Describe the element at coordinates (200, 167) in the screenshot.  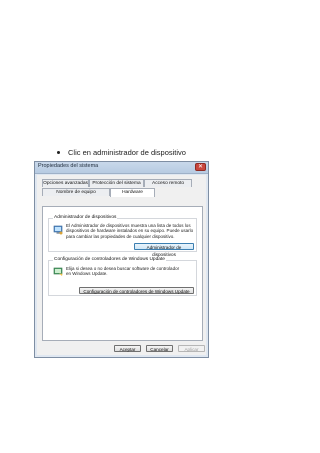
I see `close-button: ✕` at that location.